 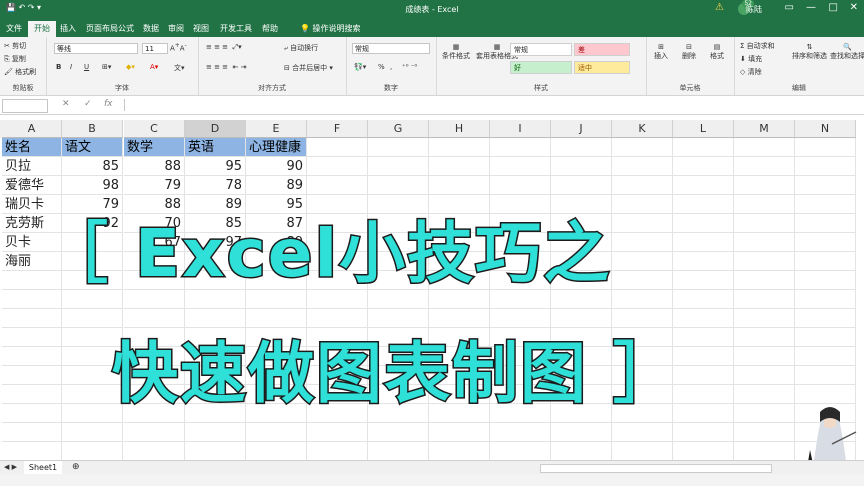 What do you see at coordinates (301, 48) in the screenshot?
I see `wrap-text-button: ⤶ 自动换行` at bounding box center [301, 48].